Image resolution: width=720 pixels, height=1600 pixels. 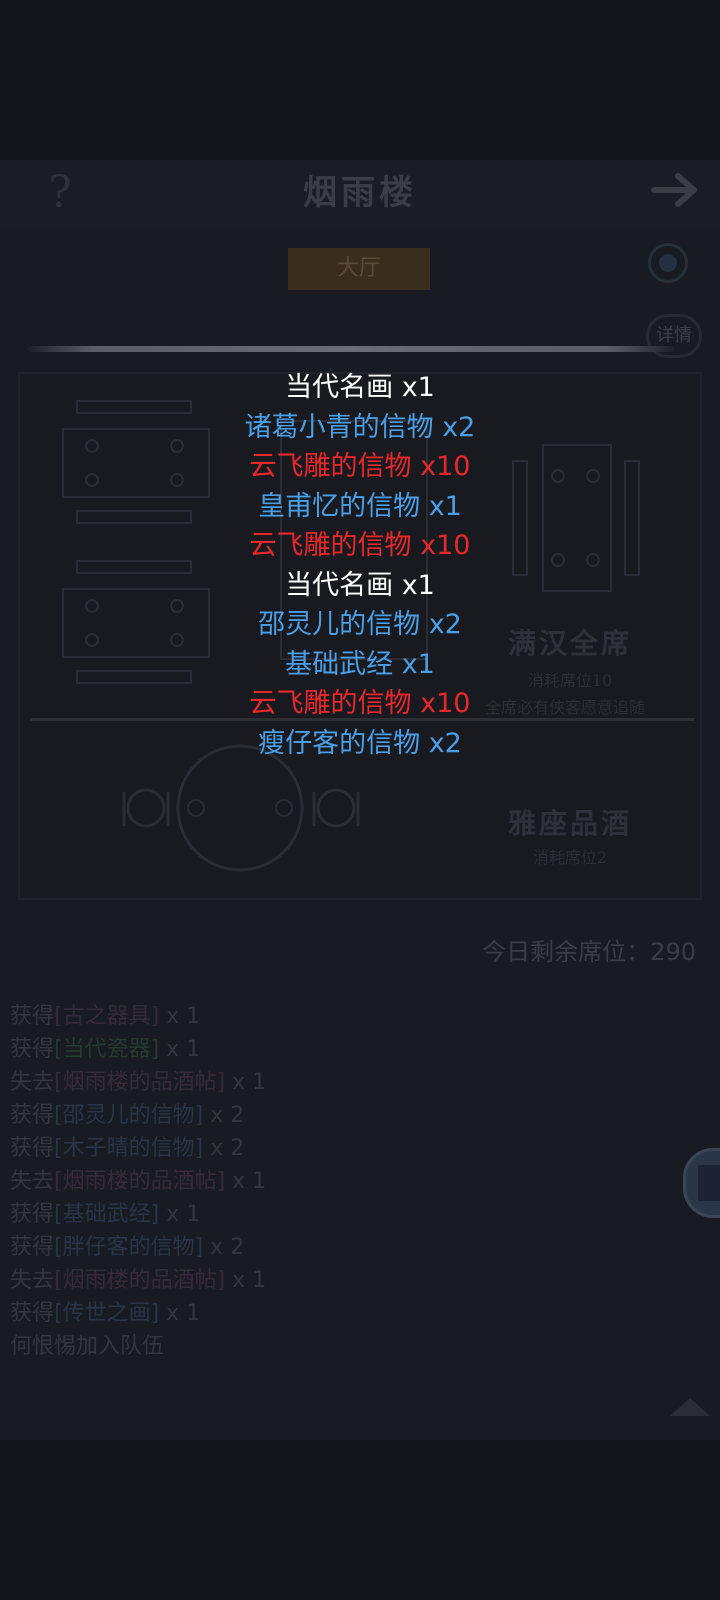 I want to click on page-title: 烟雨楼, so click(x=360, y=193).